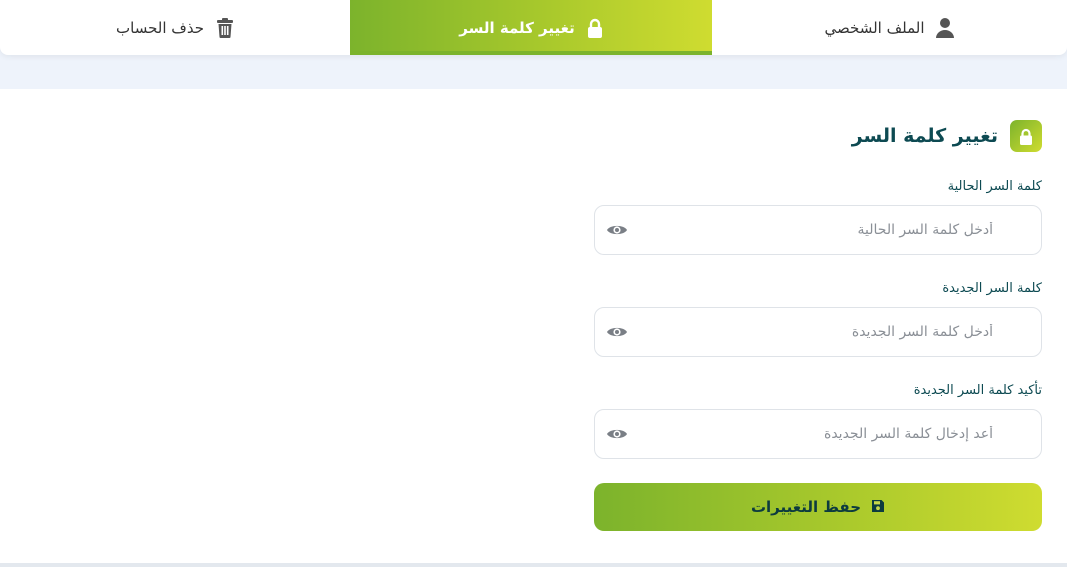  What do you see at coordinates (806, 507) in the screenshot?
I see `save-changes-label: حفظ التغييرات` at bounding box center [806, 507].